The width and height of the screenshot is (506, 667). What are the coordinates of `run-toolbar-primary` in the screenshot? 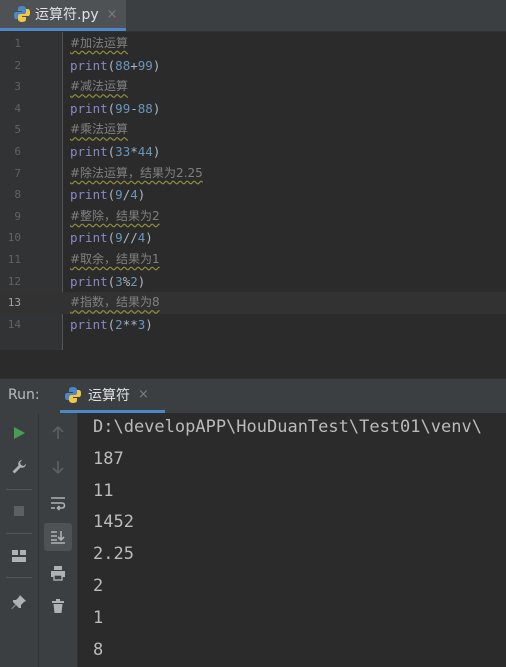 It's located at (19, 540).